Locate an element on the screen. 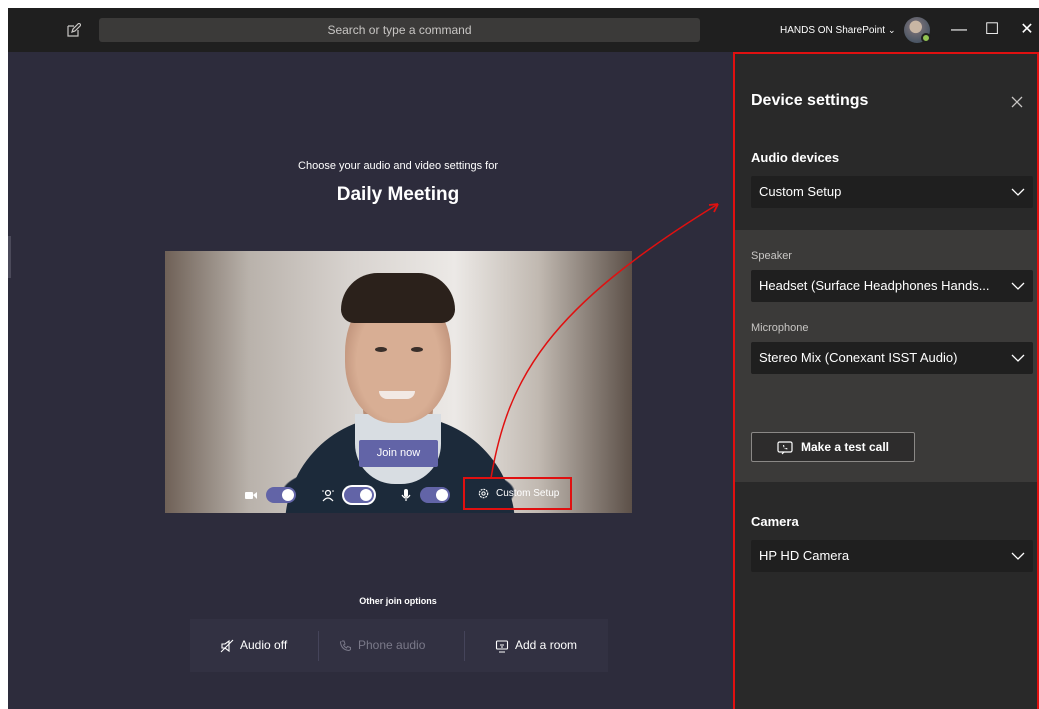 This screenshot has width=1039, height=709. background-blur-toggle is located at coordinates (359, 495).